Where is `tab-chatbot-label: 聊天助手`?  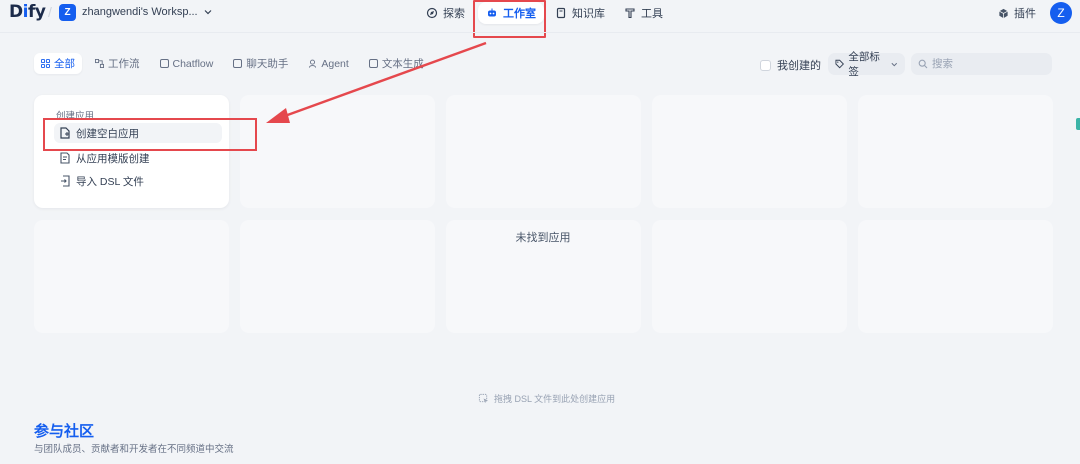
tab-chatbot-label: 聊天助手 is located at coordinates (267, 64).